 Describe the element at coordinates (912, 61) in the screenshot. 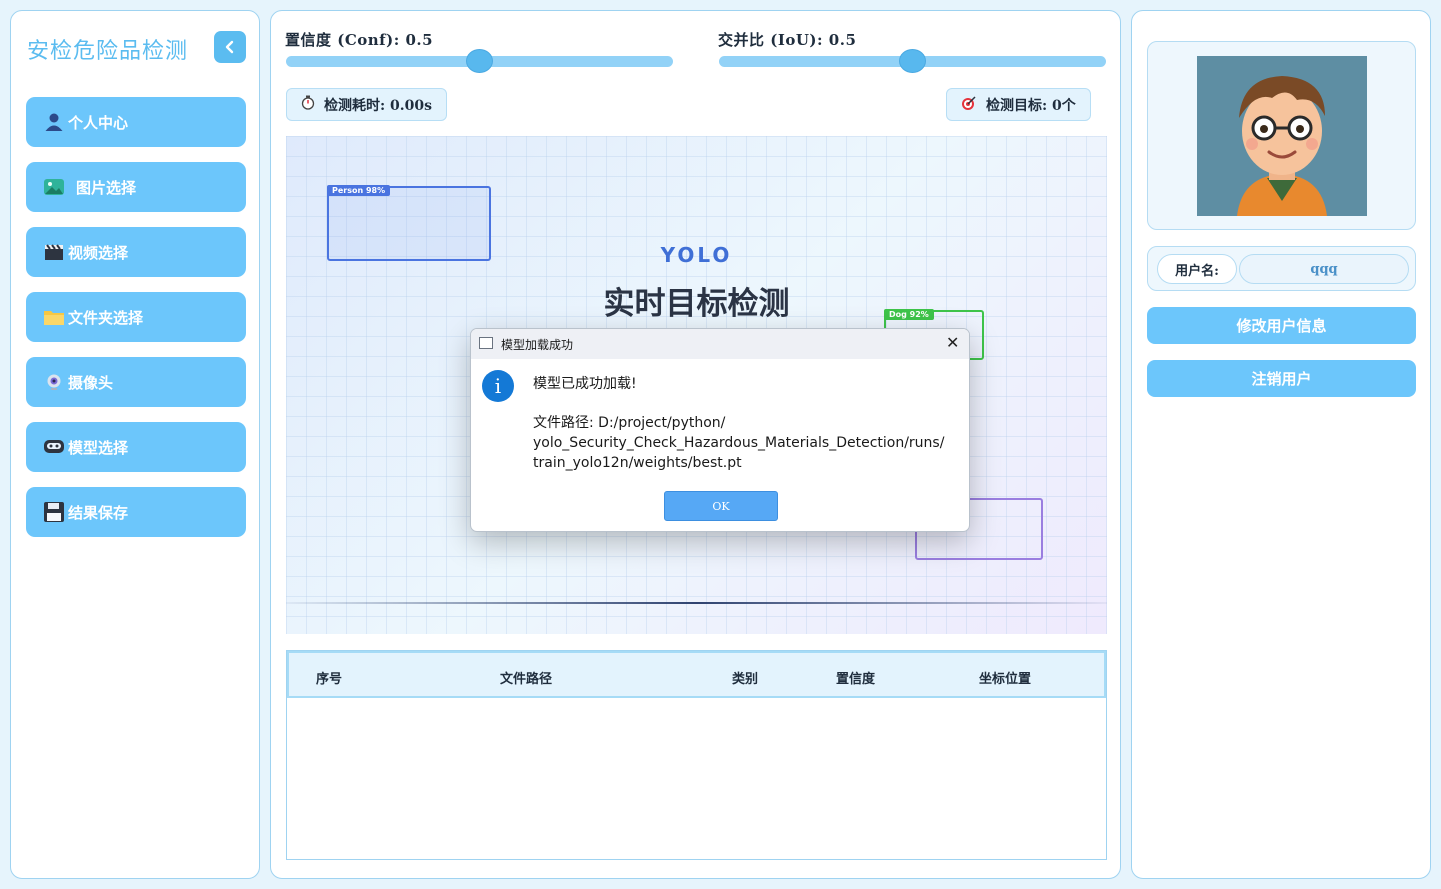

I see `iou-slider-thumb` at that location.